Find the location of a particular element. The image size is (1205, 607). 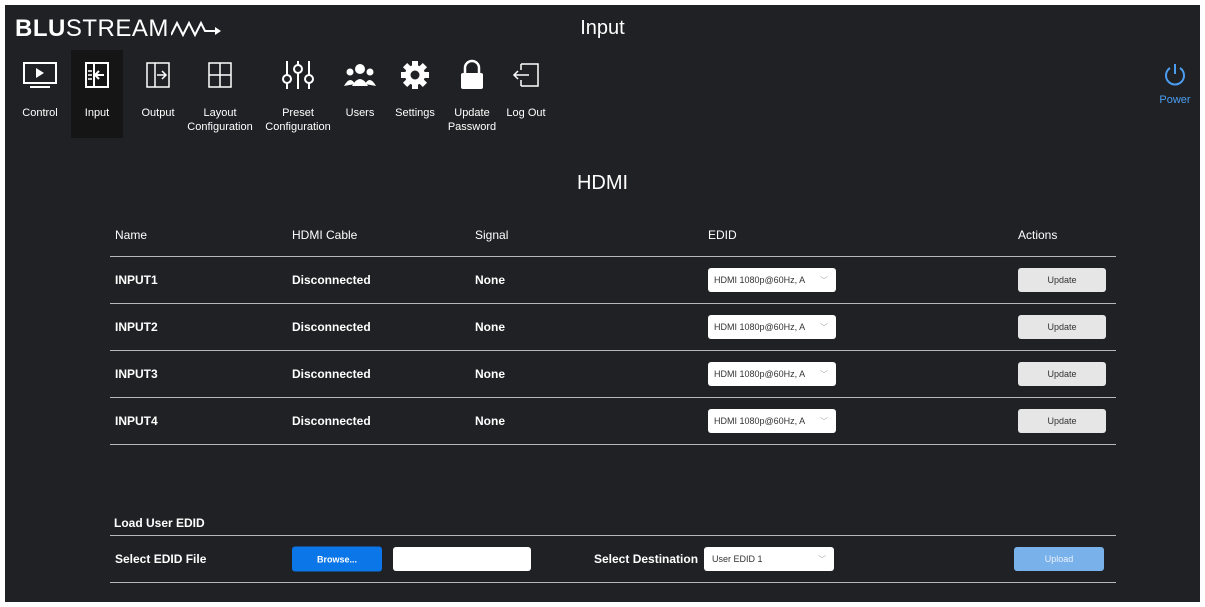

play-icon is located at coordinates (40, 75).